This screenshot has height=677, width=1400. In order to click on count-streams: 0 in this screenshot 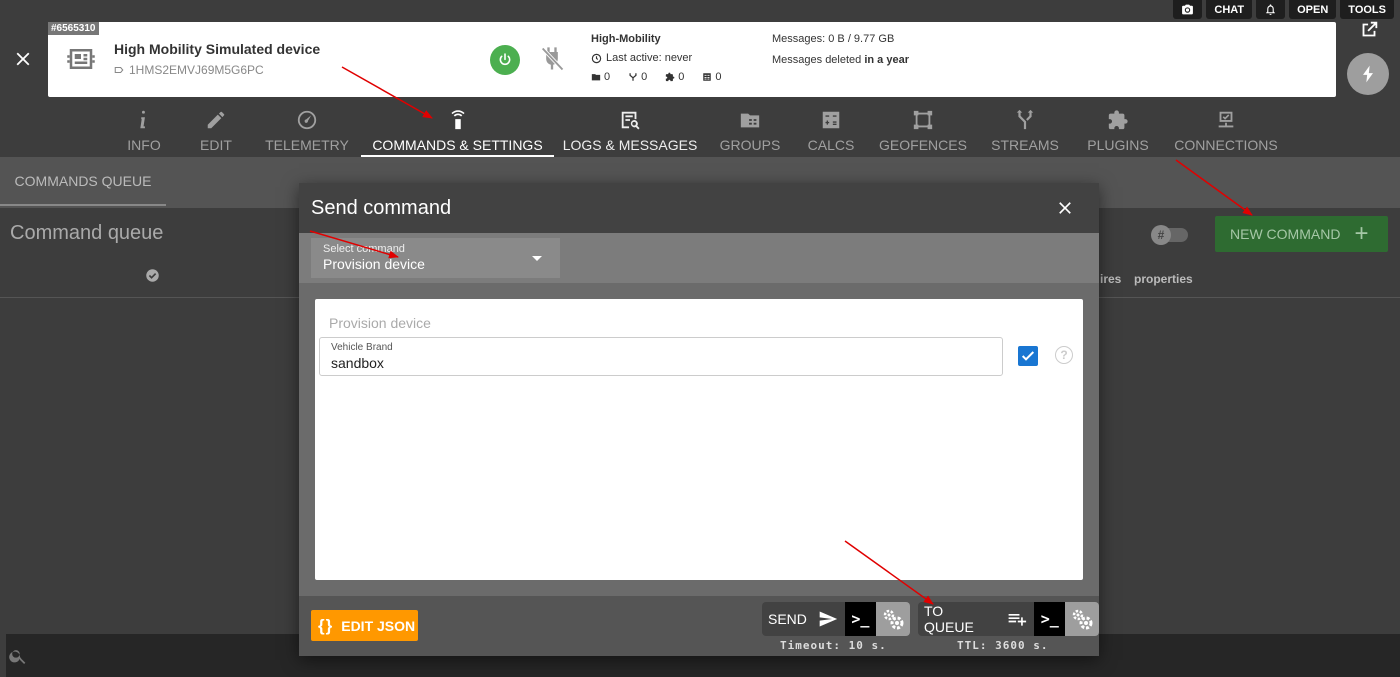, I will do `click(600, 77)`.